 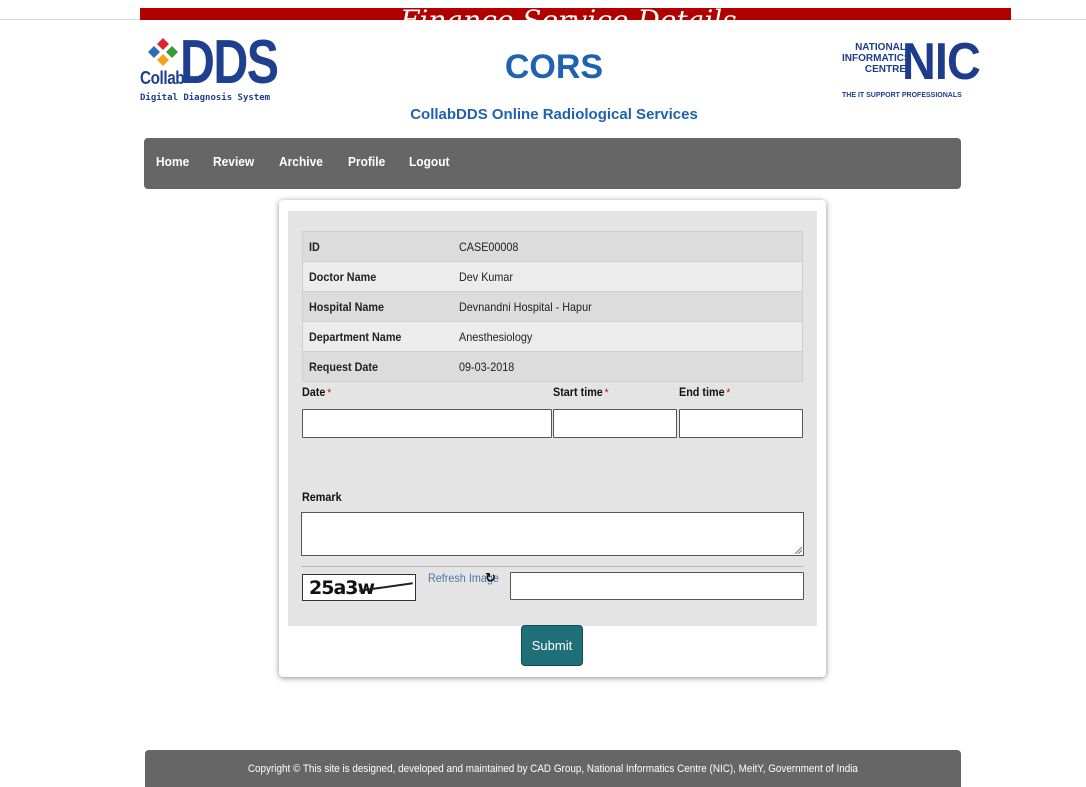 What do you see at coordinates (301, 161) in the screenshot?
I see `nav-archive: Archive` at bounding box center [301, 161].